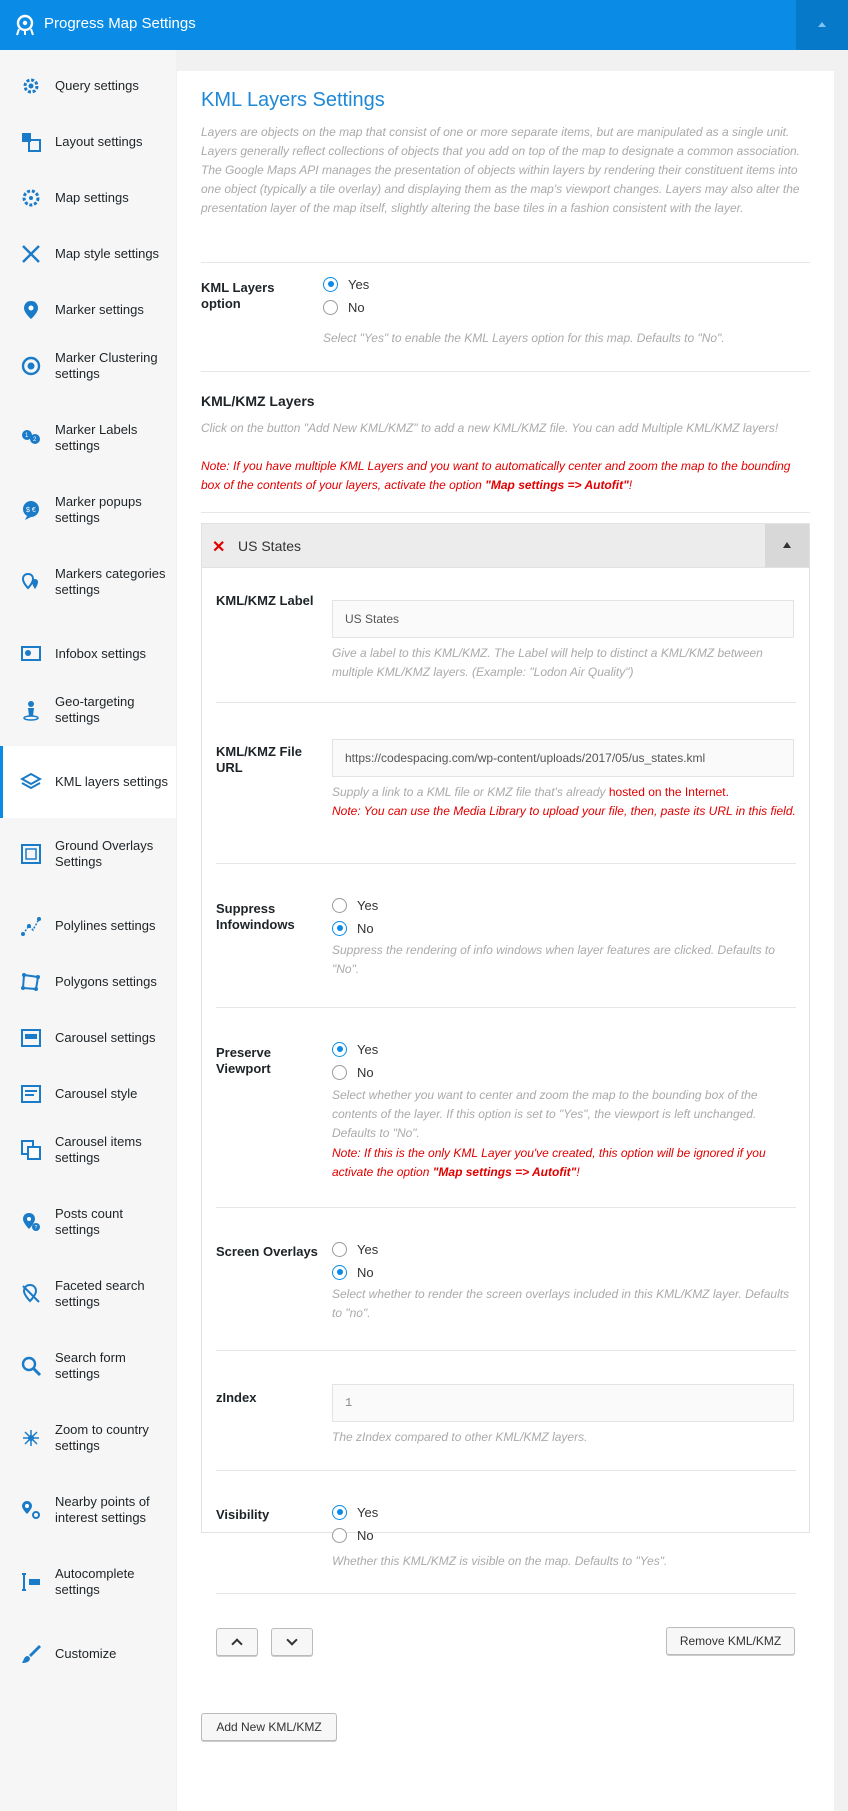  Describe the element at coordinates (269, 1727) in the screenshot. I see `add-new-kml-button: Add New KML/KMZ` at that location.